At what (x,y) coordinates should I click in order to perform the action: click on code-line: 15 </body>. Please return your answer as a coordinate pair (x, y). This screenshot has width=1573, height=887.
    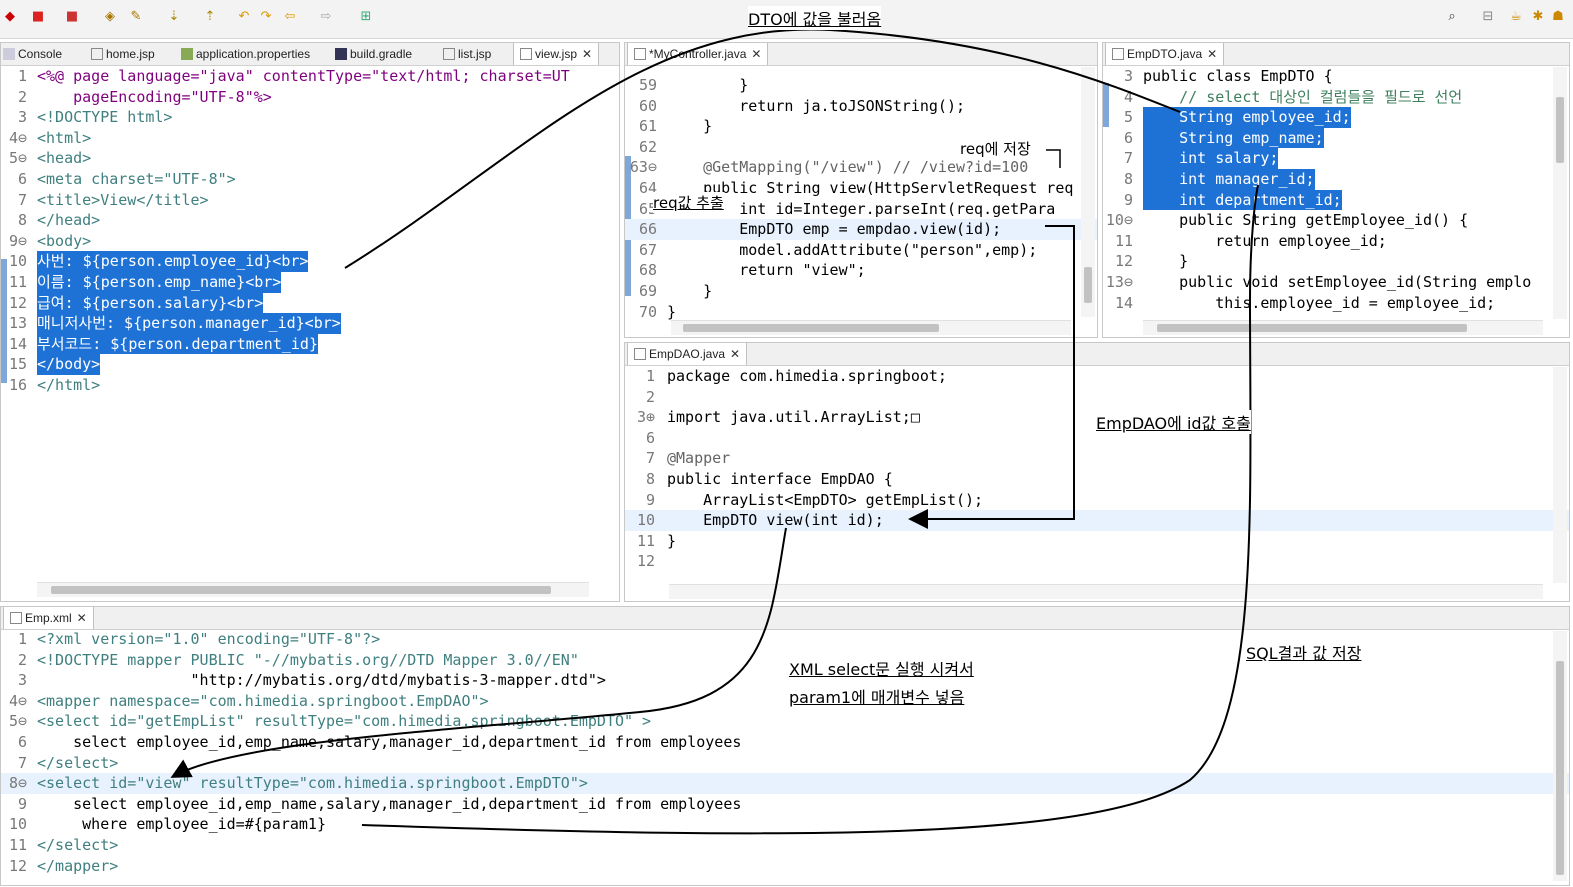
    Looking at the image, I should click on (310, 364).